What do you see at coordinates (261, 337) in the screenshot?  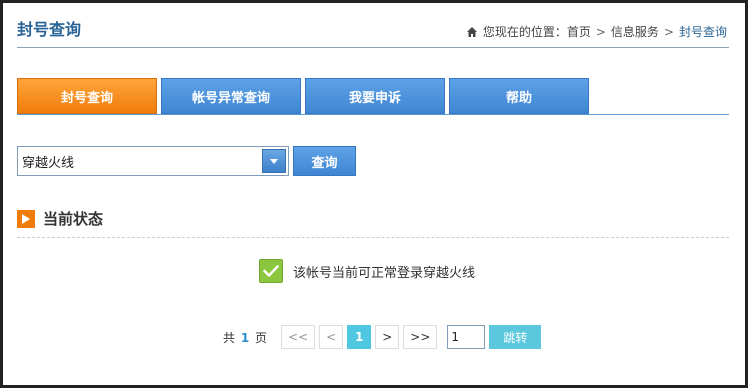 I see `total-suffix: 页` at bounding box center [261, 337].